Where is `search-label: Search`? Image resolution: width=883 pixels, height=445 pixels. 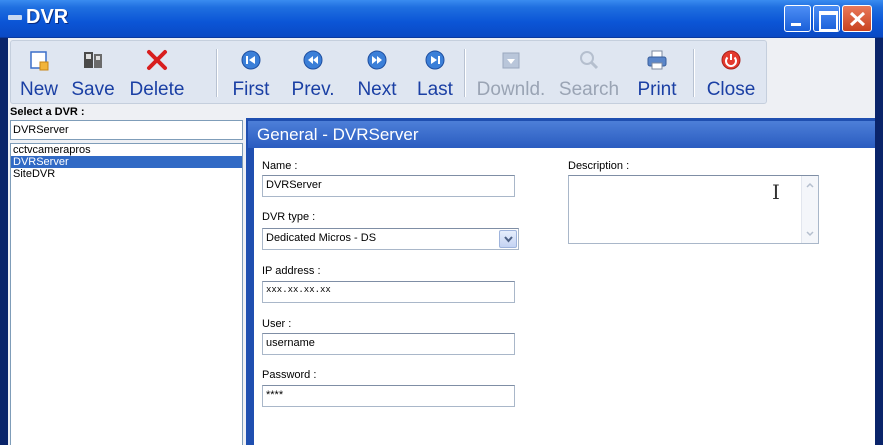 search-label: Search is located at coordinates (589, 89).